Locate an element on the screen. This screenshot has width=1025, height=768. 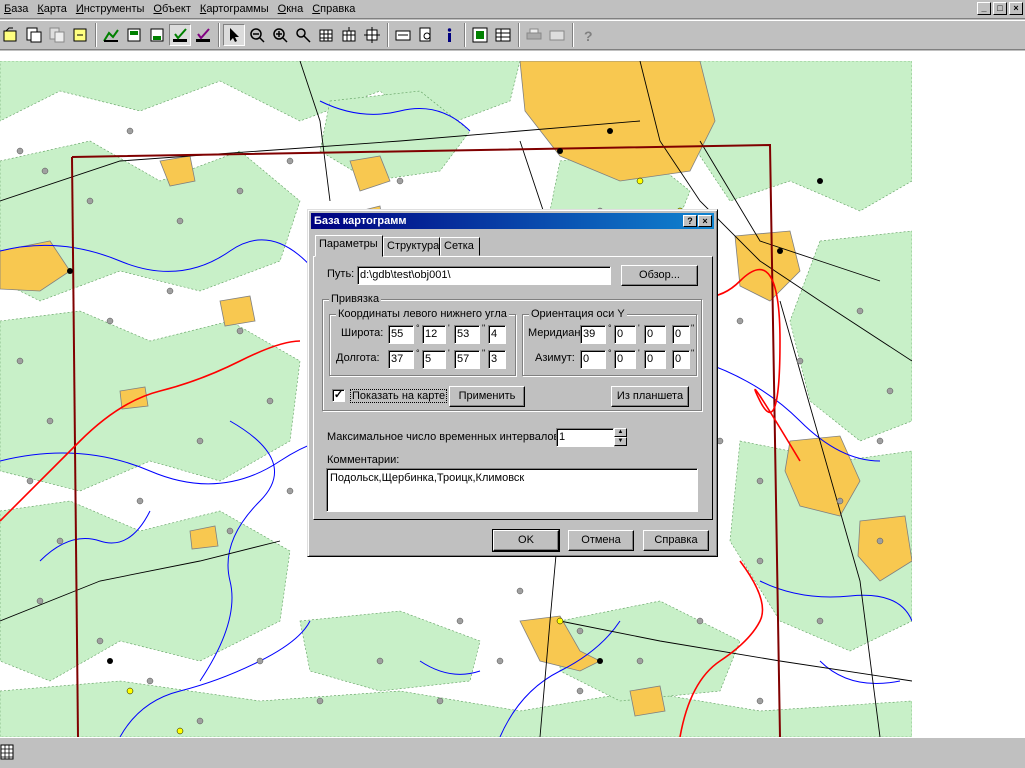
layer-icon is located at coordinates (111, 35).